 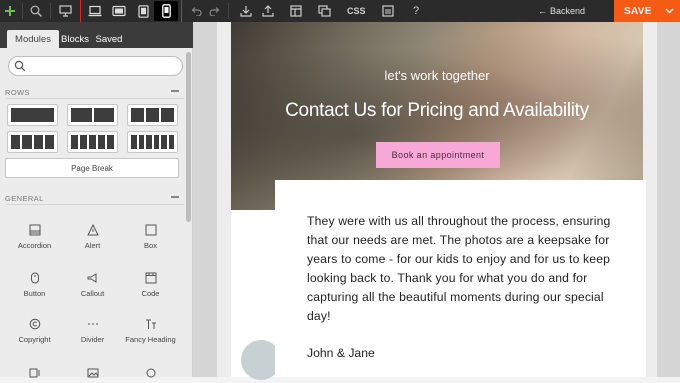 I want to click on desktop-icon, so click(x=65, y=11).